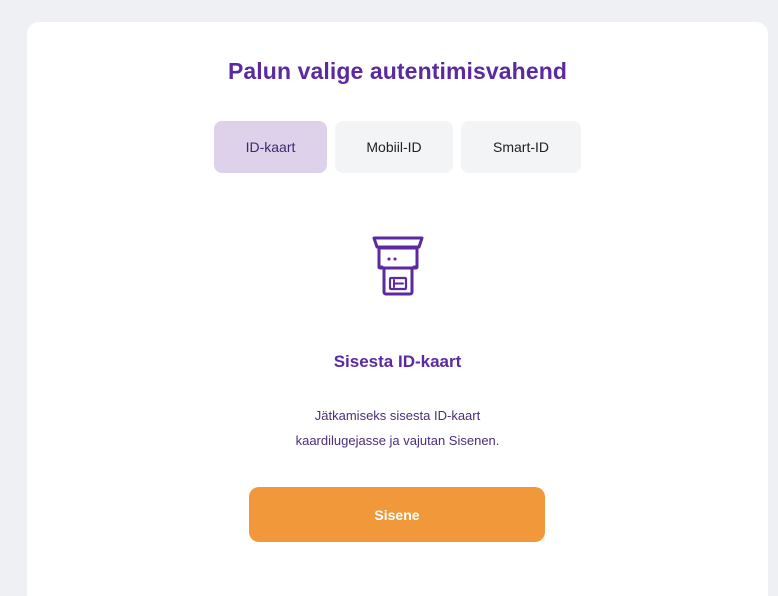 The image size is (778, 596). What do you see at coordinates (397, 71) in the screenshot?
I see `page-title: Palun valige autentimisvahend` at bounding box center [397, 71].